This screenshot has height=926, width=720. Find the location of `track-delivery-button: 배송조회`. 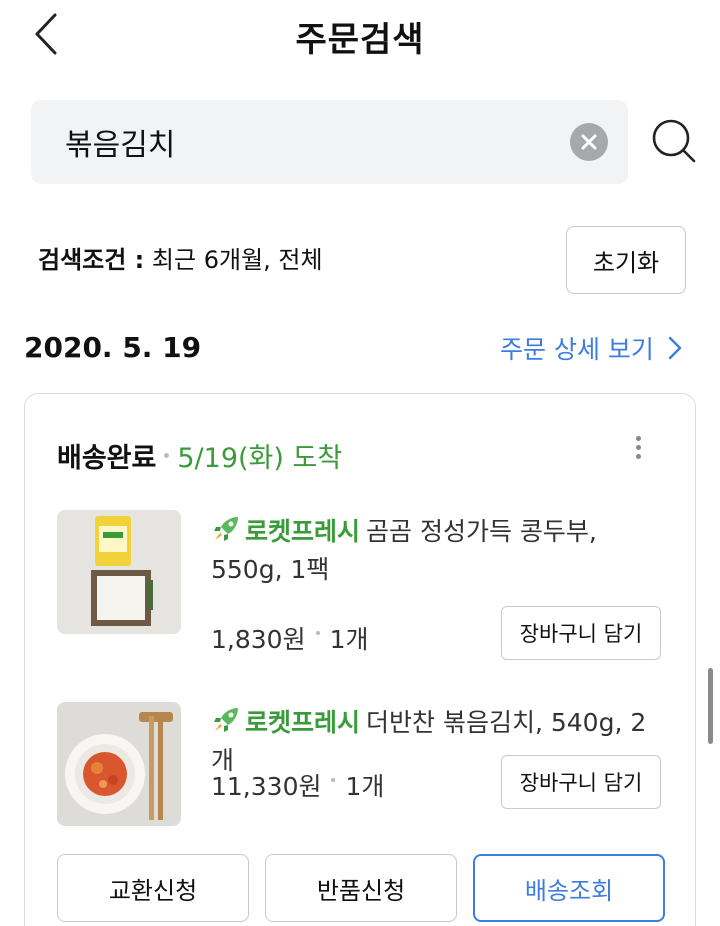

track-delivery-button: 배송조회 is located at coordinates (569, 888).